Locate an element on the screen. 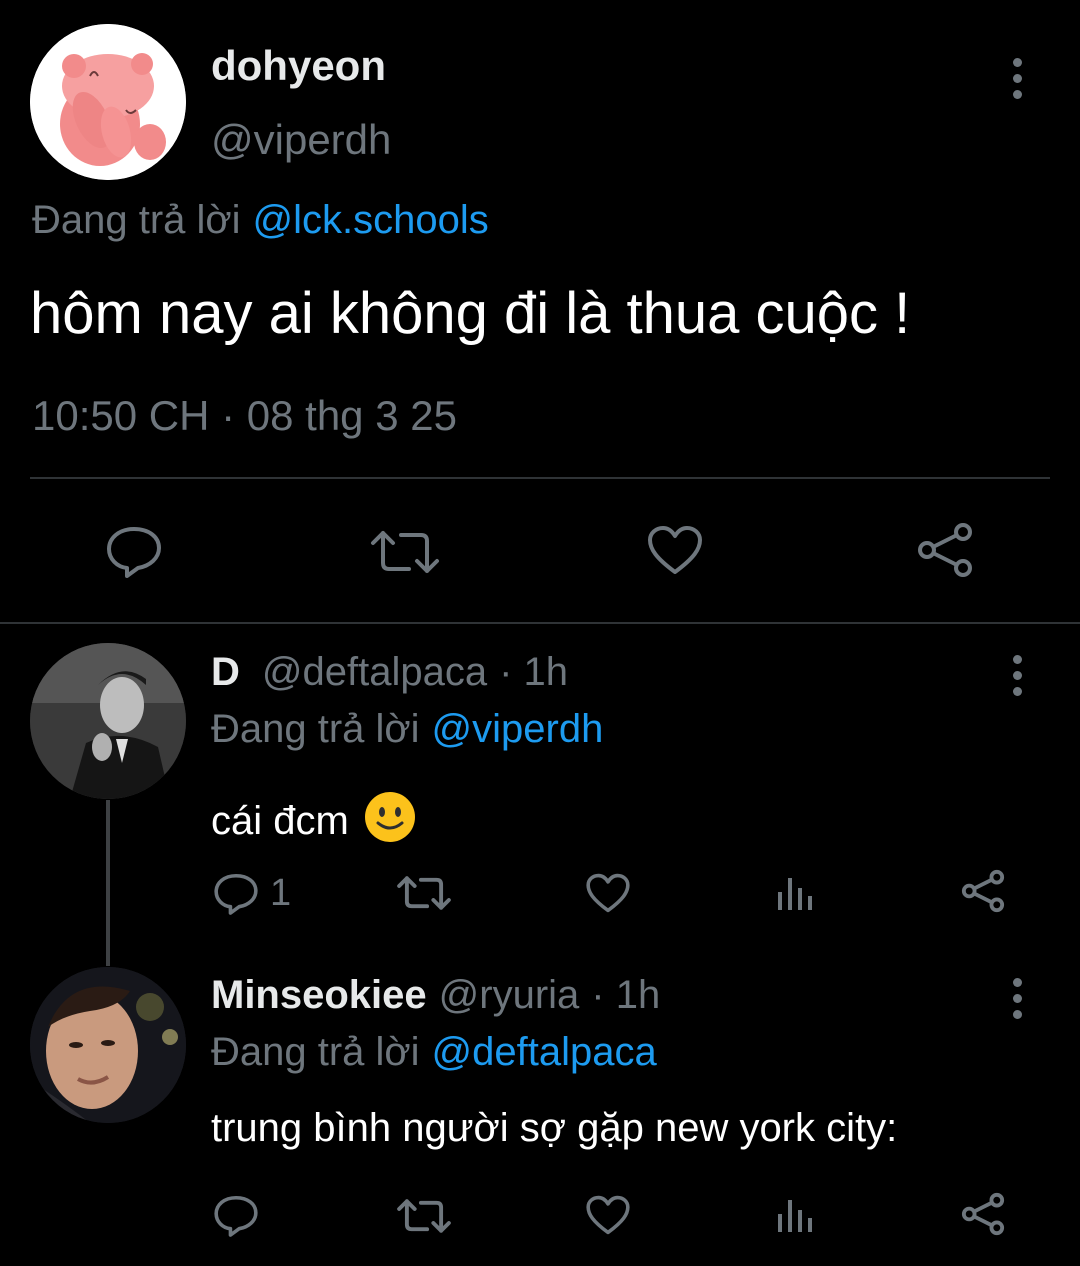  replying-to-link: @viperdh is located at coordinates (518, 729).